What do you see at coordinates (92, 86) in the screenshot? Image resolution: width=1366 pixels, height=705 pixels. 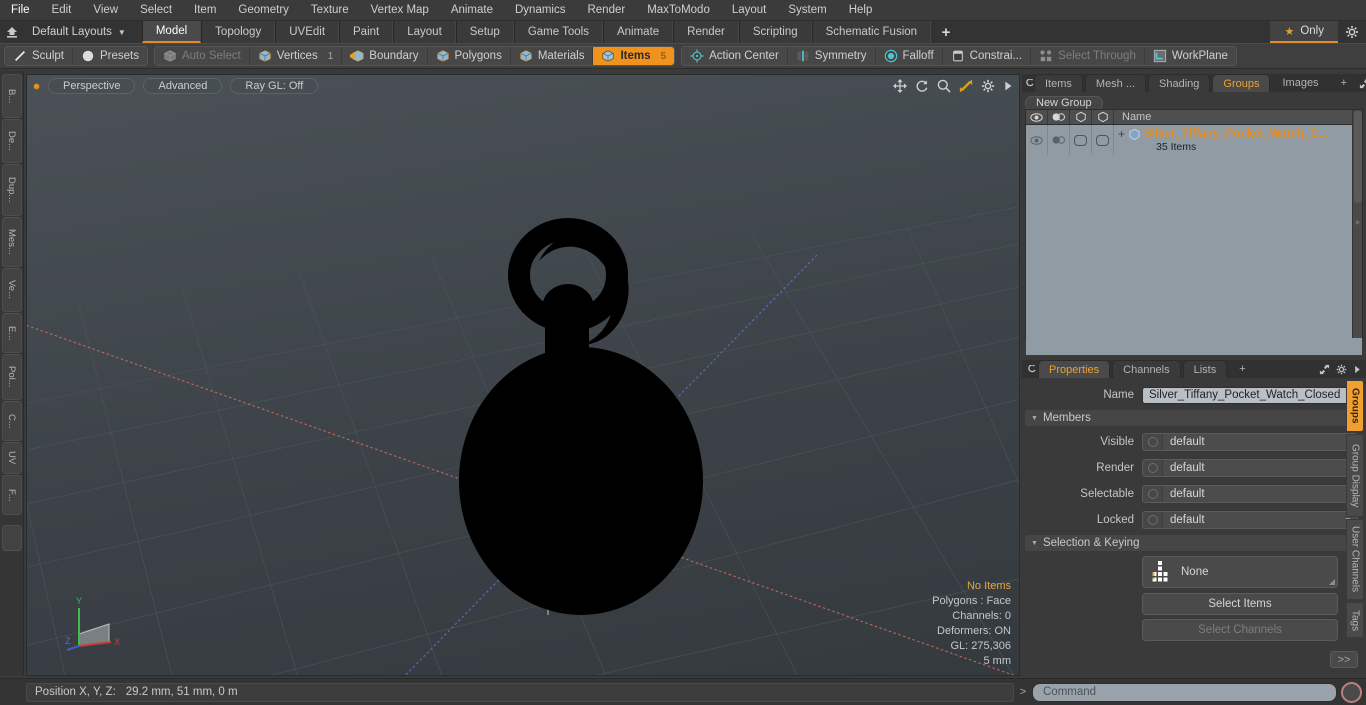 I see `viewport-projection-pill: Perspective` at bounding box center [92, 86].